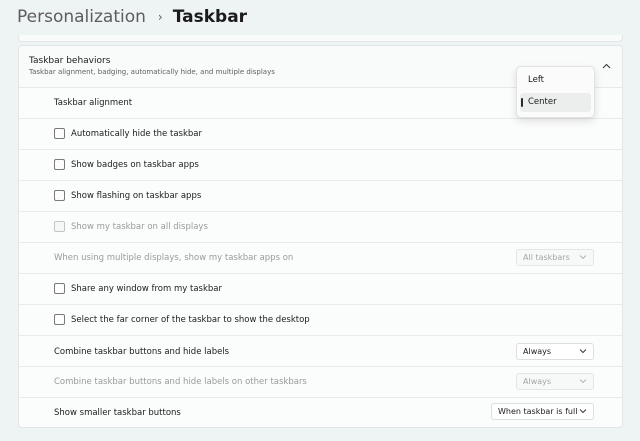 This screenshot has height=441, width=640. I want to click on share-window-checkbox, so click(59, 288).